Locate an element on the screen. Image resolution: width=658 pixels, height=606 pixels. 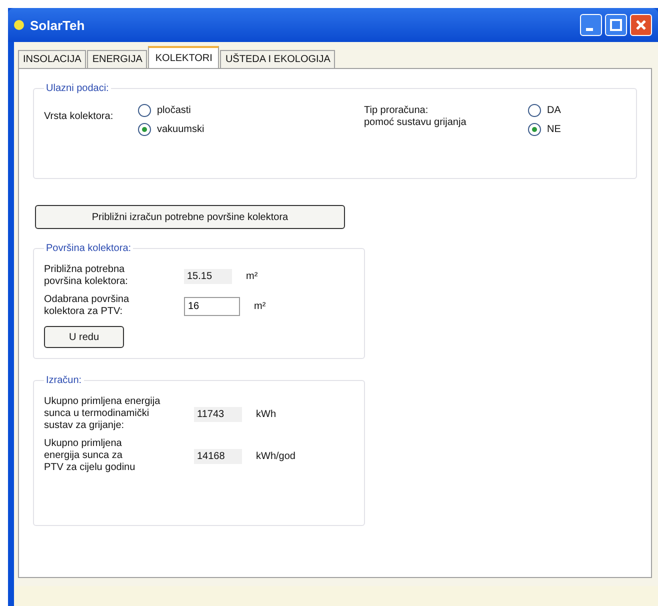
option-label: vakuumski is located at coordinates (180, 129).